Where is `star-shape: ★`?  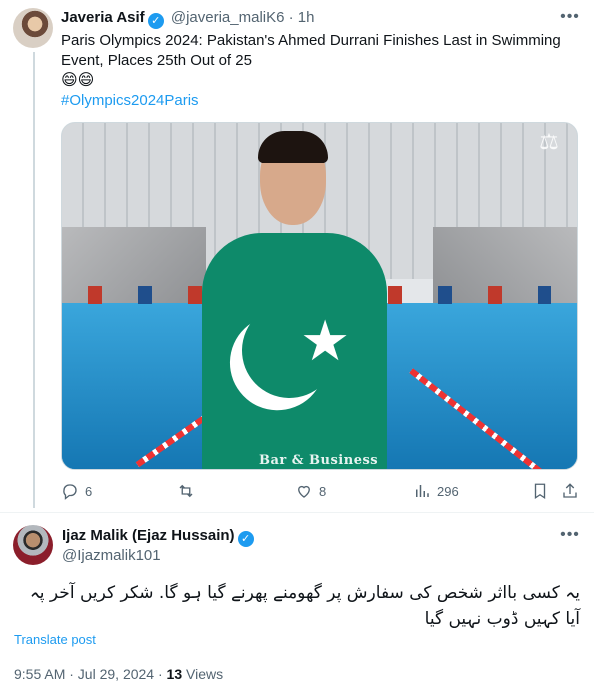 star-shape: ★ is located at coordinates (325, 340).